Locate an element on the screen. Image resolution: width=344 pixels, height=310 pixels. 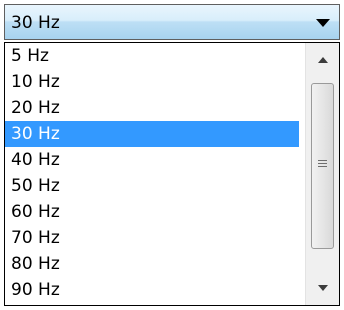
list-item: 10 Hz is located at coordinates (152, 82).